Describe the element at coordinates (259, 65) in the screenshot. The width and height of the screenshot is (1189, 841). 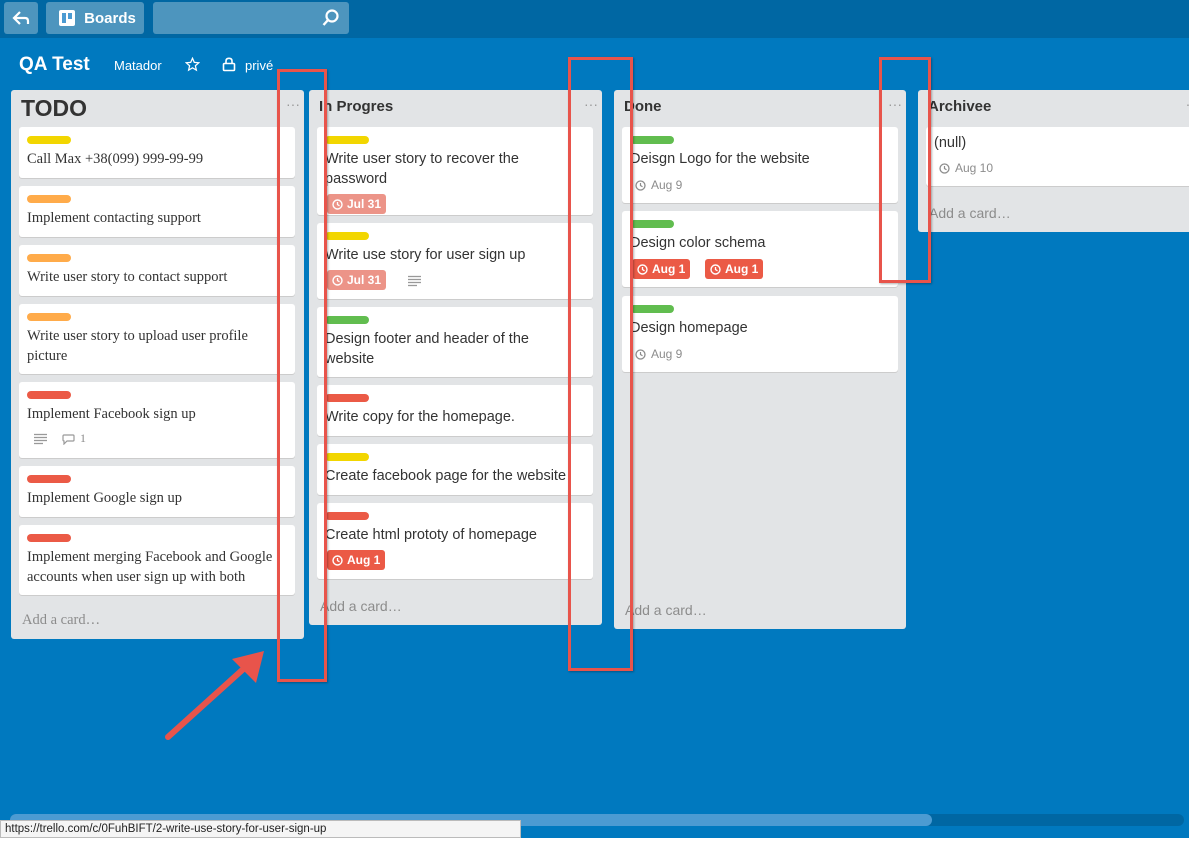
I see `board-visibility: privé` at that location.